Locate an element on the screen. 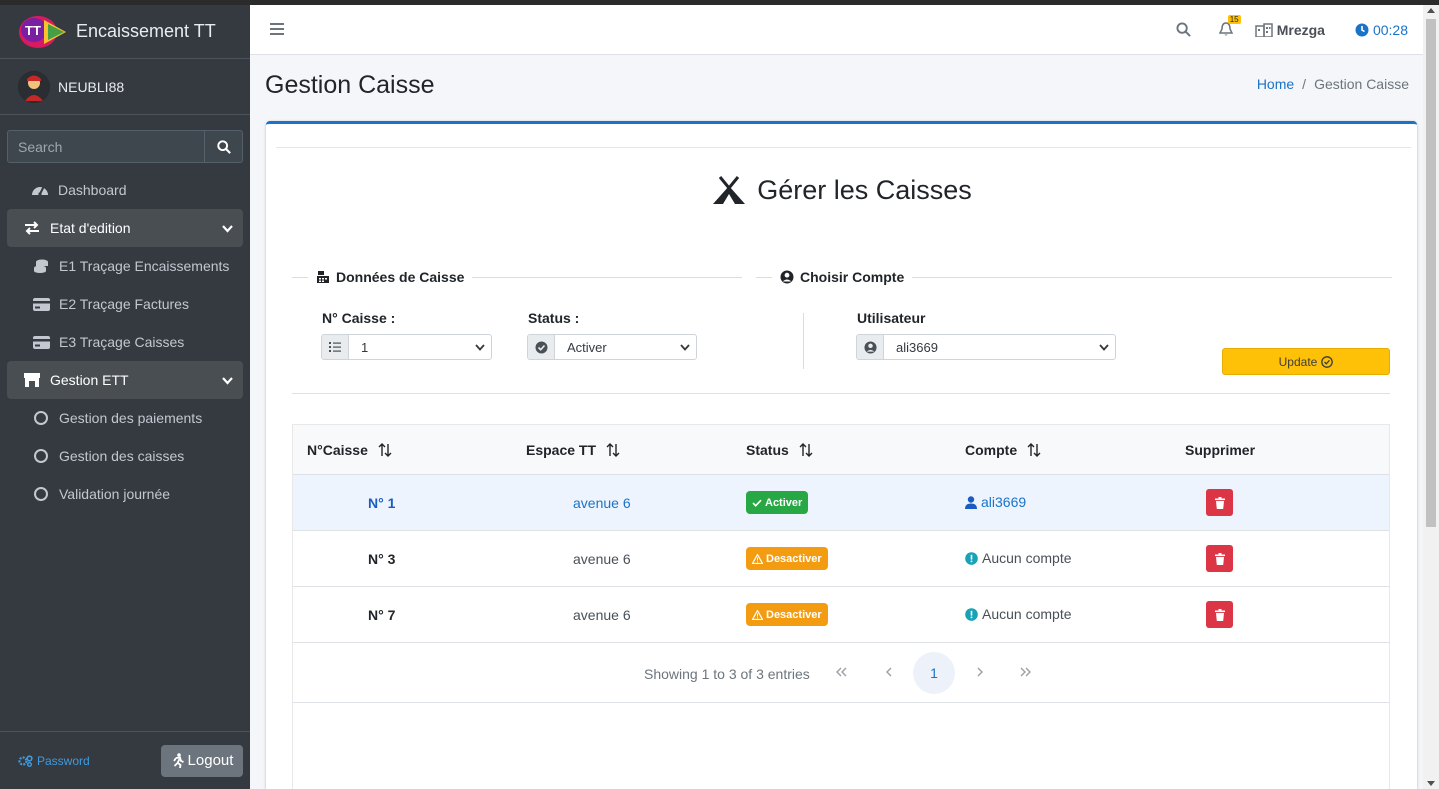 This screenshot has height=789, width=1439. user-name: NEUBLI88 is located at coordinates (91, 86).